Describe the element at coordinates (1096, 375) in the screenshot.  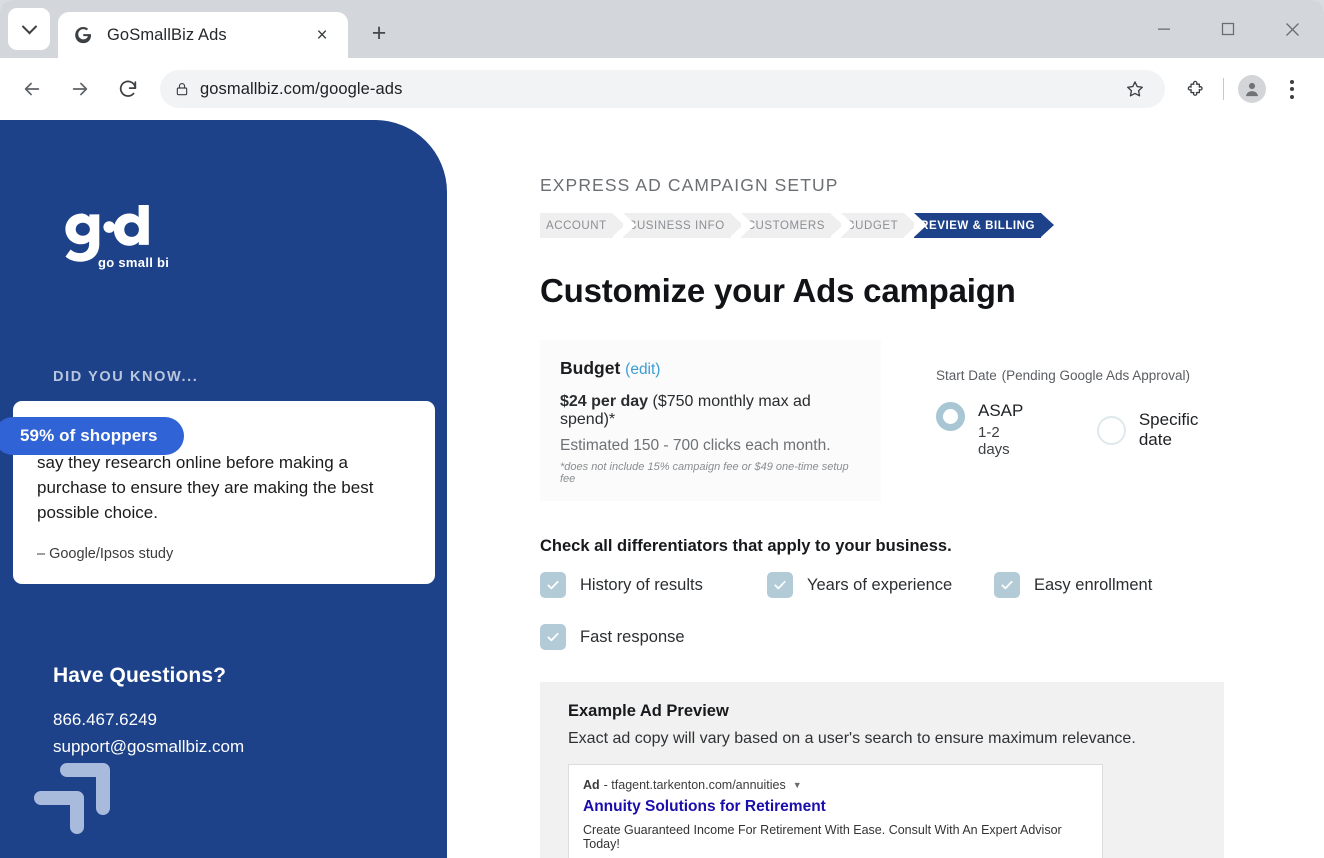
I see `start-date-note: (Pending Google Ads Approval)` at that location.